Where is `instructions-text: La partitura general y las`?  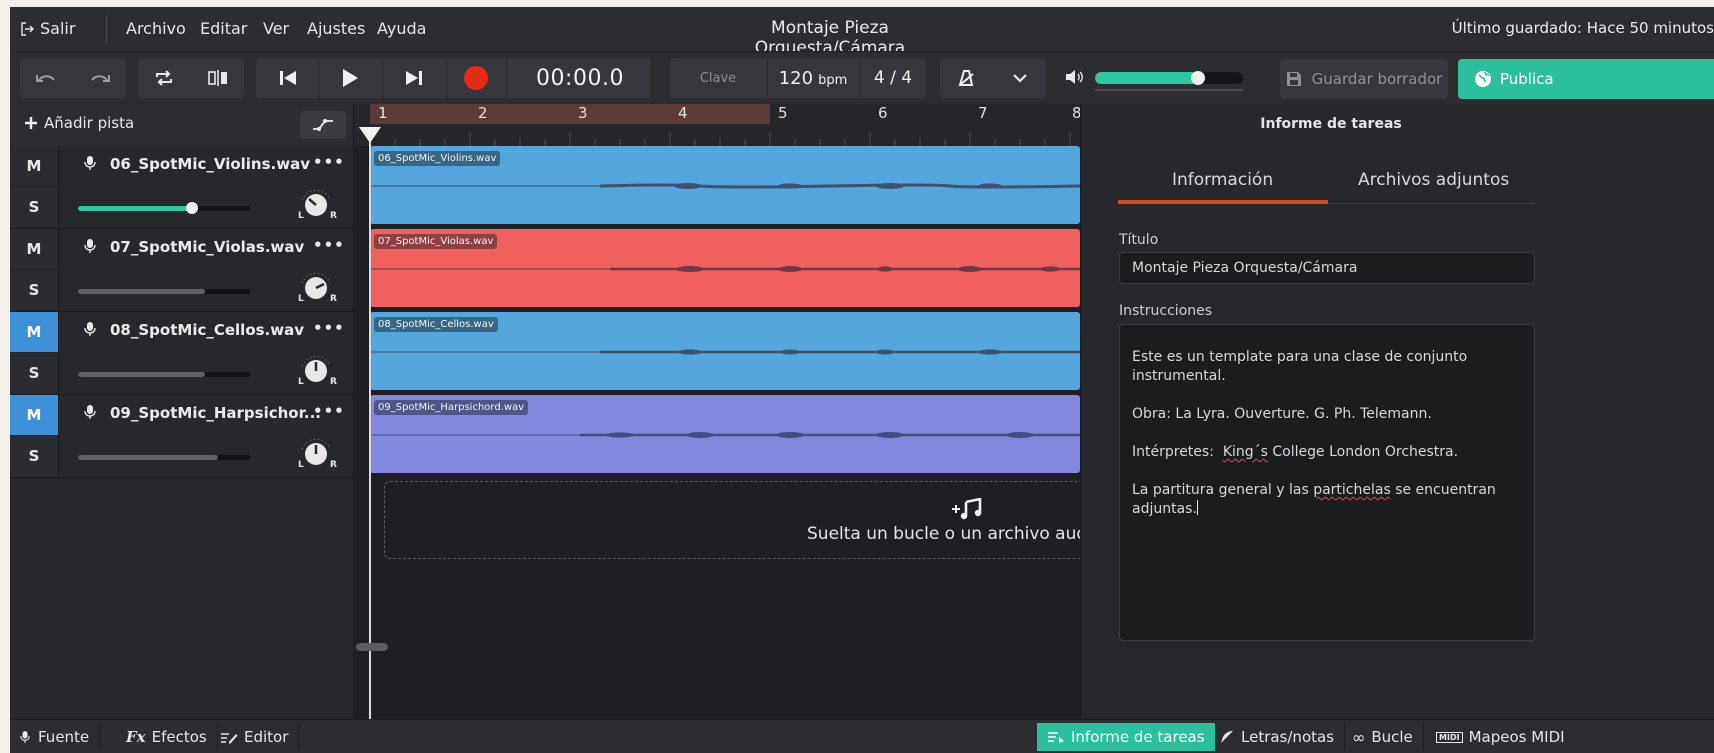 instructions-text: La partitura general y las is located at coordinates (1223, 490).